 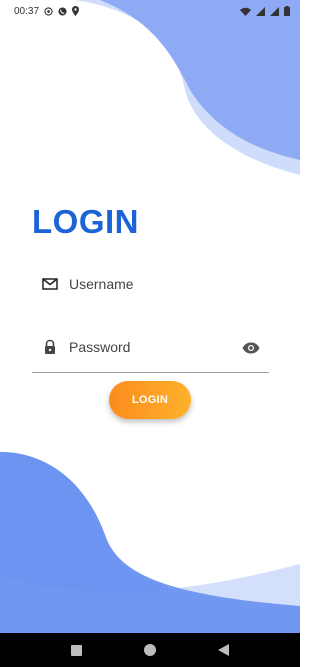 I want to click on home-icon, so click(x=149, y=650).